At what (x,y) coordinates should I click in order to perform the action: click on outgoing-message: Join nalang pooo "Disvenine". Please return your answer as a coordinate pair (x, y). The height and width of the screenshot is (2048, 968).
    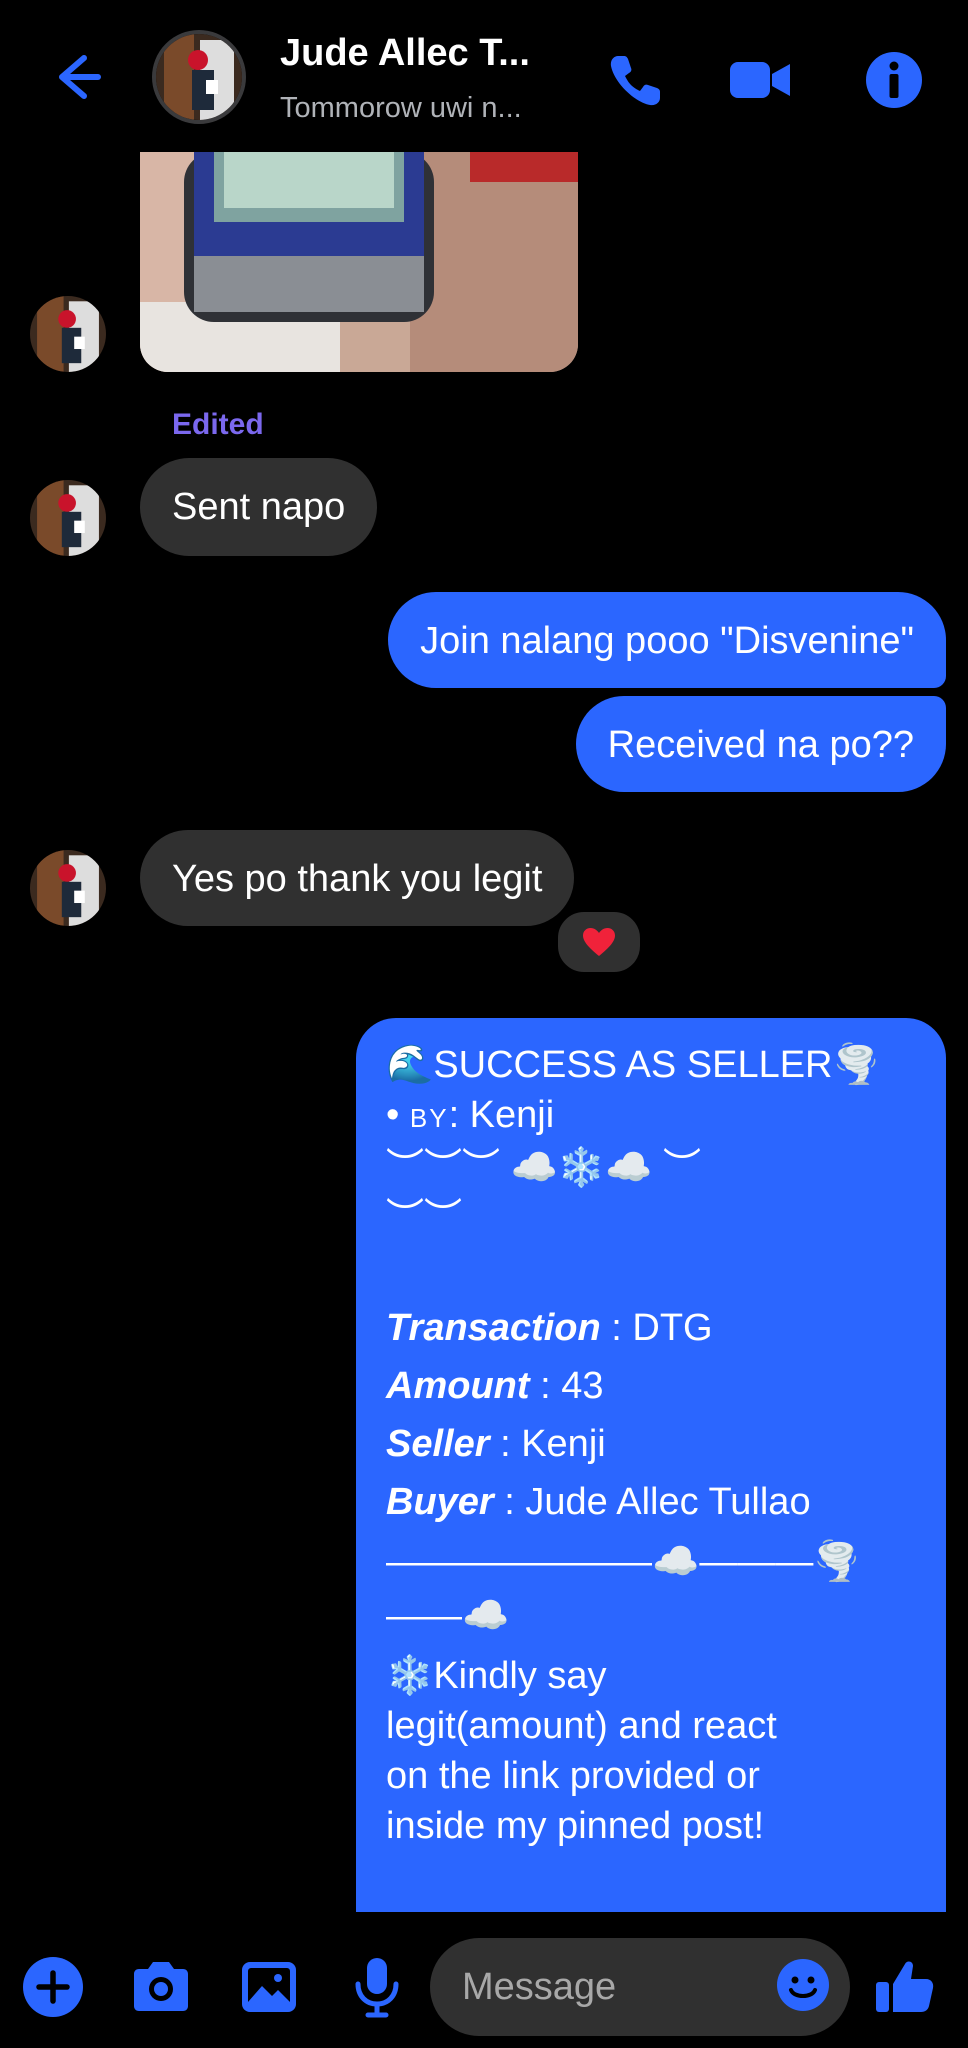
    Looking at the image, I should click on (667, 640).